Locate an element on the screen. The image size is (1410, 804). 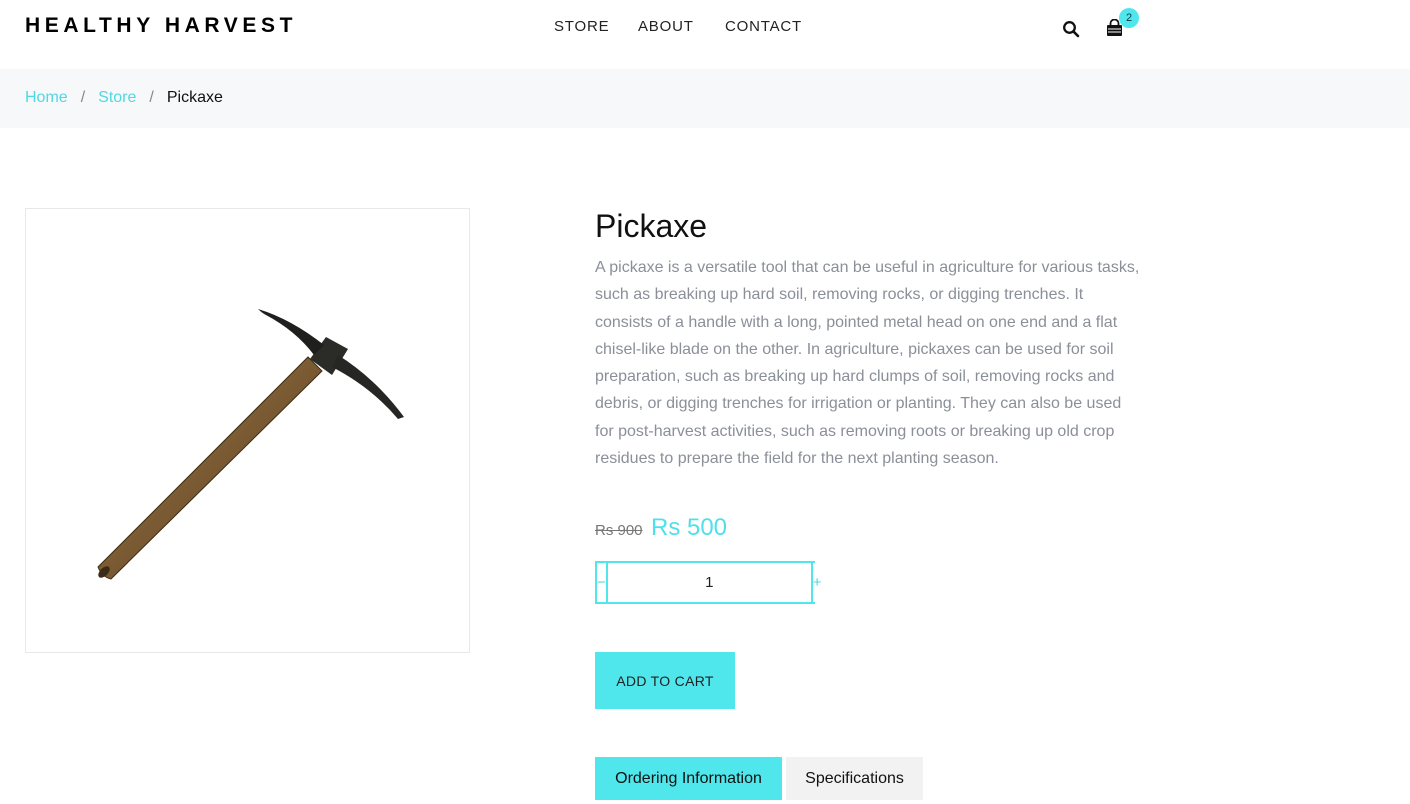
brand-logo: HEALTHY HARVEST is located at coordinates (161, 26).